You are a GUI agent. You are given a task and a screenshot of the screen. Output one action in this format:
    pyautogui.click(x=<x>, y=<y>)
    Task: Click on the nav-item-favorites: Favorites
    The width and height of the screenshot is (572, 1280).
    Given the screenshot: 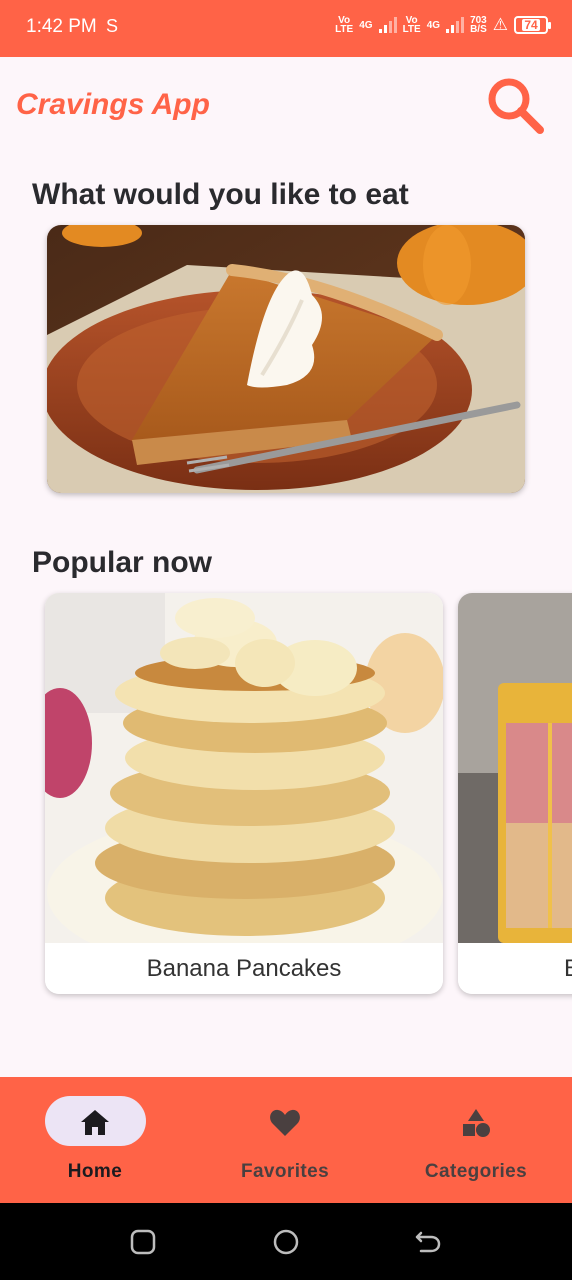 What is the action you would take?
    pyautogui.click(x=285, y=1140)
    